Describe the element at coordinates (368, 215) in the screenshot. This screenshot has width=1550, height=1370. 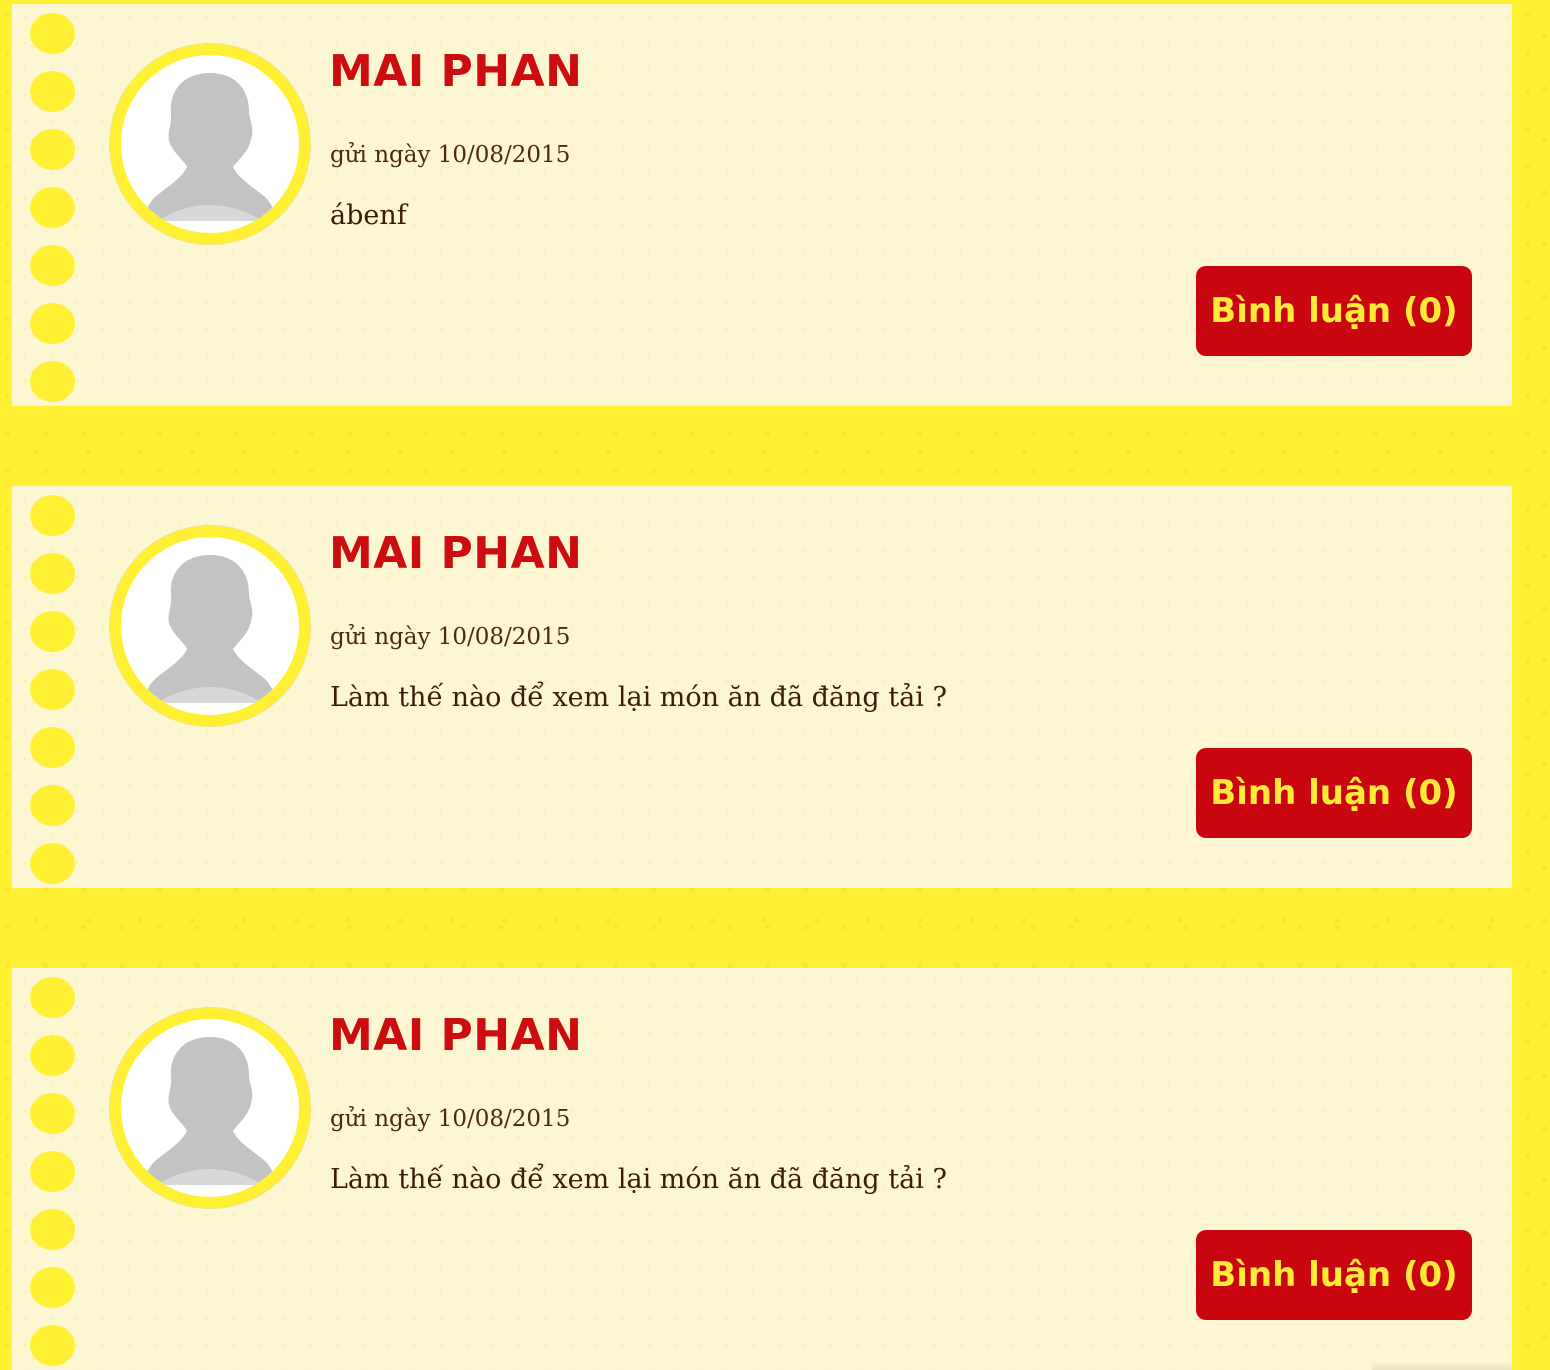
I see `post-content: ábenf` at that location.